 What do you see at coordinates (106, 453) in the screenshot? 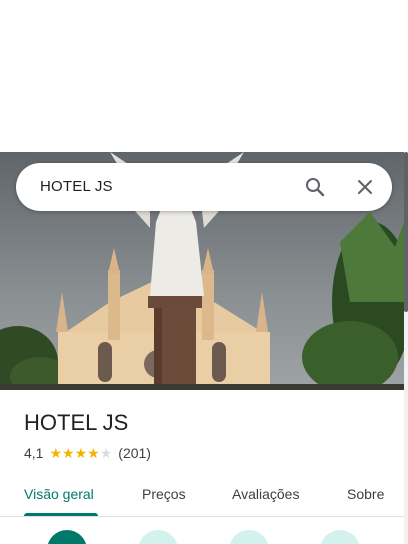
I see `star-empty-icon: ★` at bounding box center [106, 453].